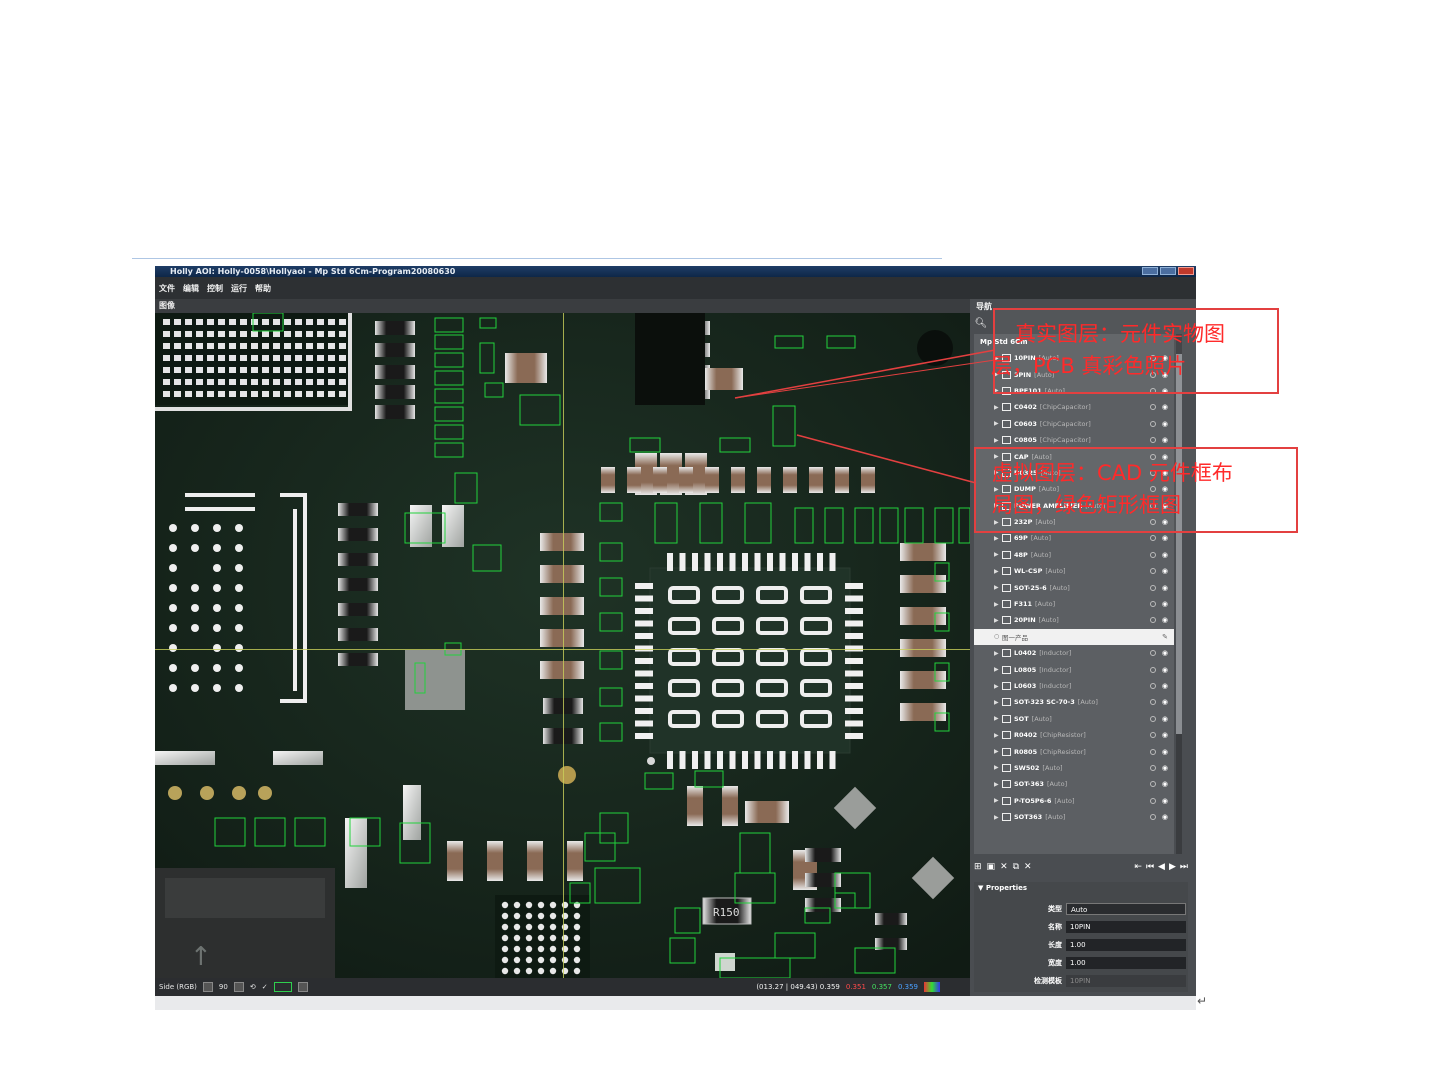  Describe the element at coordinates (865, 416) in the screenshot. I see `annotation-leaders` at that location.